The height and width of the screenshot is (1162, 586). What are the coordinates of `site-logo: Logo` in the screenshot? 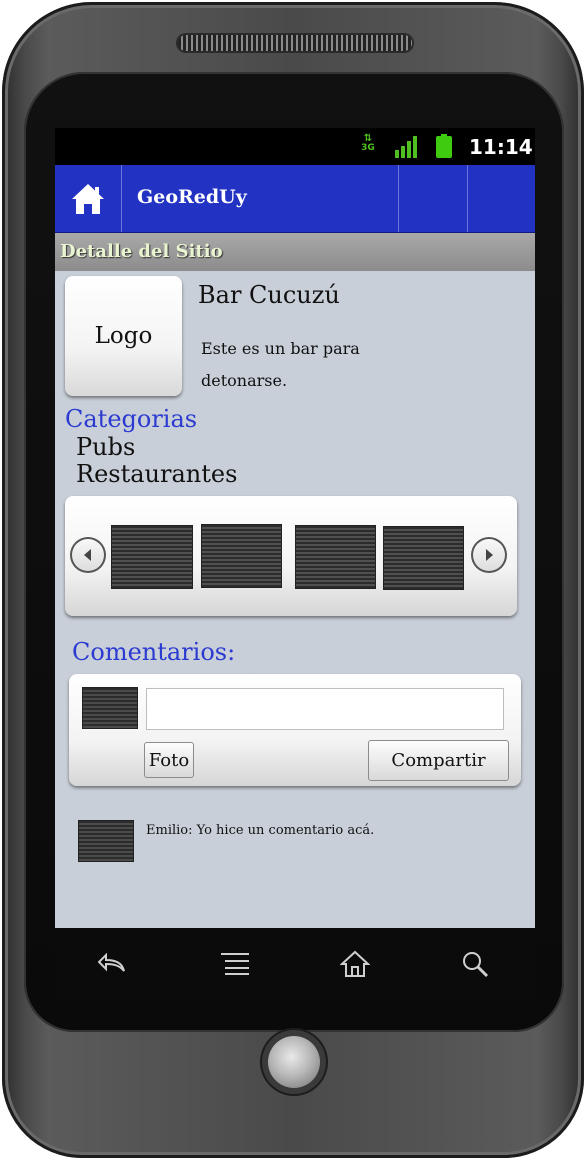 It's located at (123, 336).